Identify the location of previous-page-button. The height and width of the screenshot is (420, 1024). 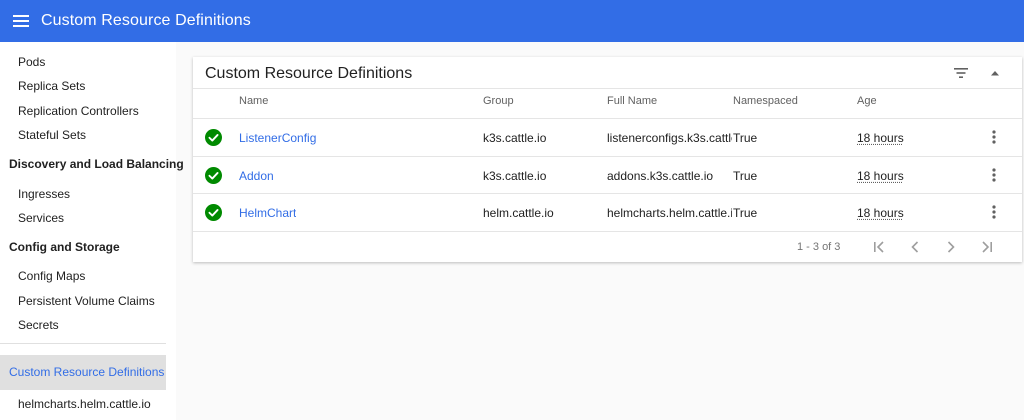
(915, 247).